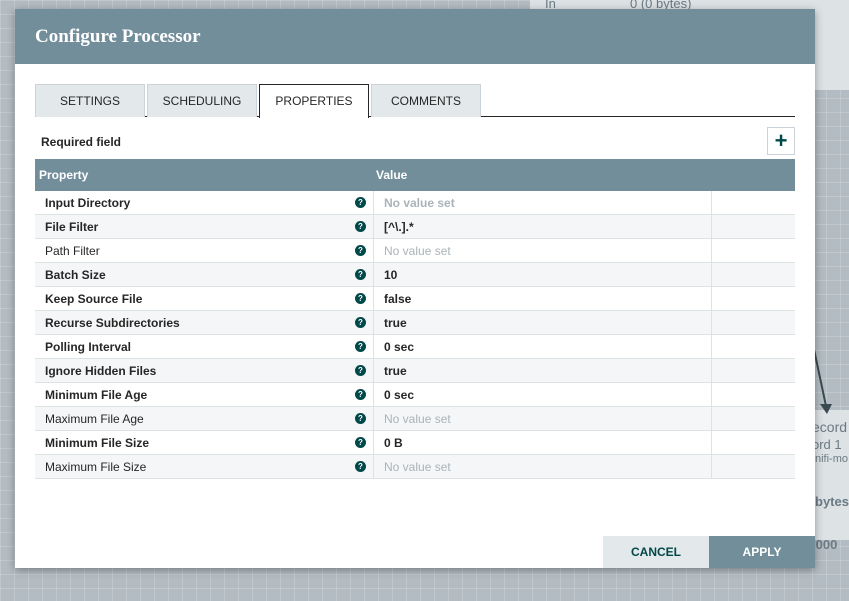 This screenshot has width=849, height=601. Describe the element at coordinates (832, 501) in the screenshot. I see `canvas-text-4: bytes` at that location.